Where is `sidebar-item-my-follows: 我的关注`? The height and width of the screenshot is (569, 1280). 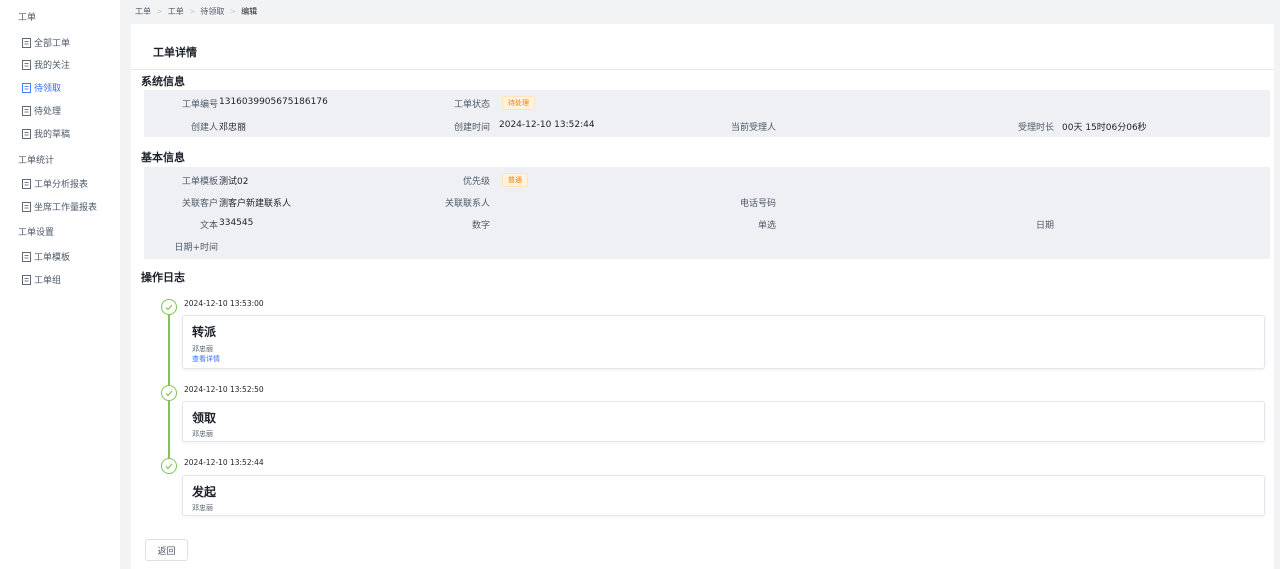
sidebar-item-my-follows: 我的关注 is located at coordinates (46, 64).